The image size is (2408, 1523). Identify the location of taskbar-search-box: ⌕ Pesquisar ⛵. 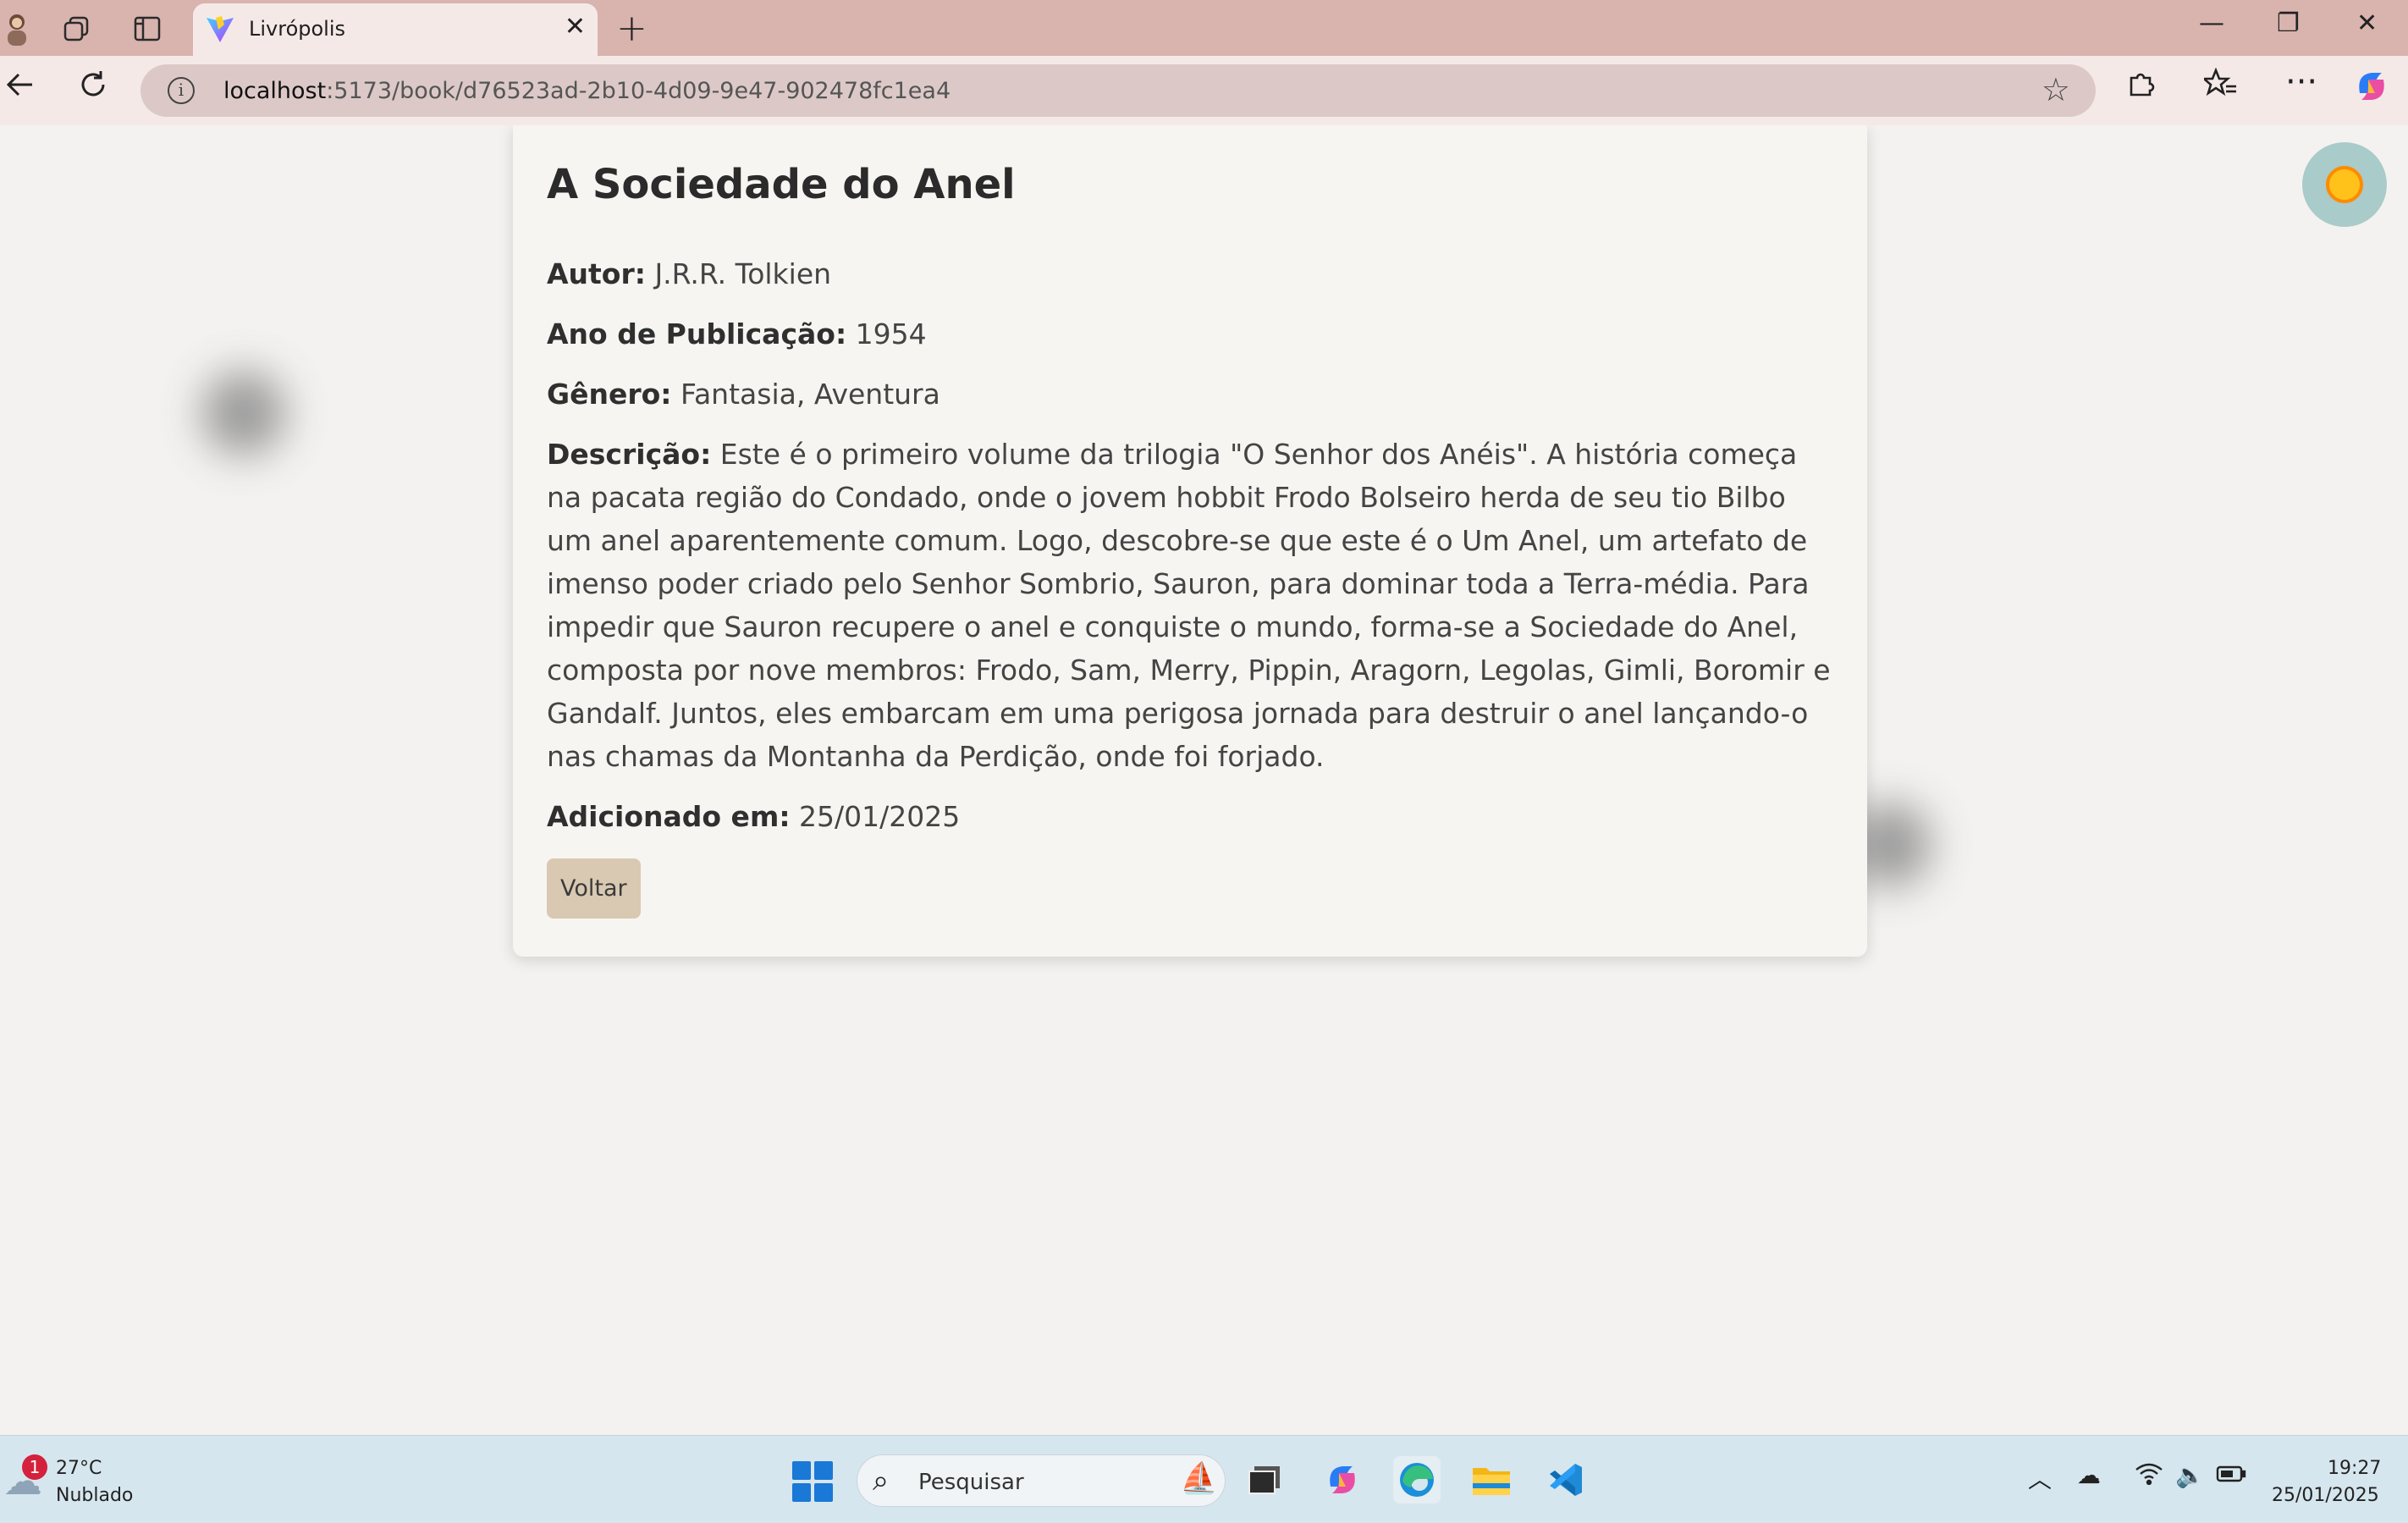
(1041, 1480).